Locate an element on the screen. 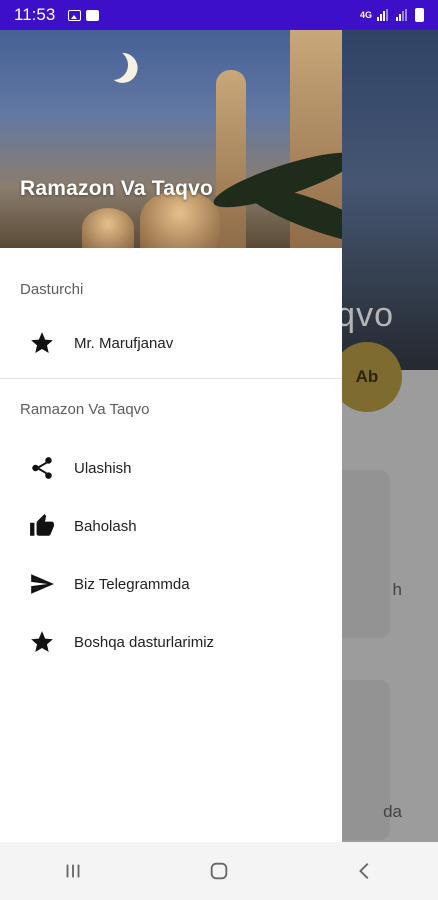 This screenshot has width=438, height=900. menu-item-label: Baholash is located at coordinates (105, 526).